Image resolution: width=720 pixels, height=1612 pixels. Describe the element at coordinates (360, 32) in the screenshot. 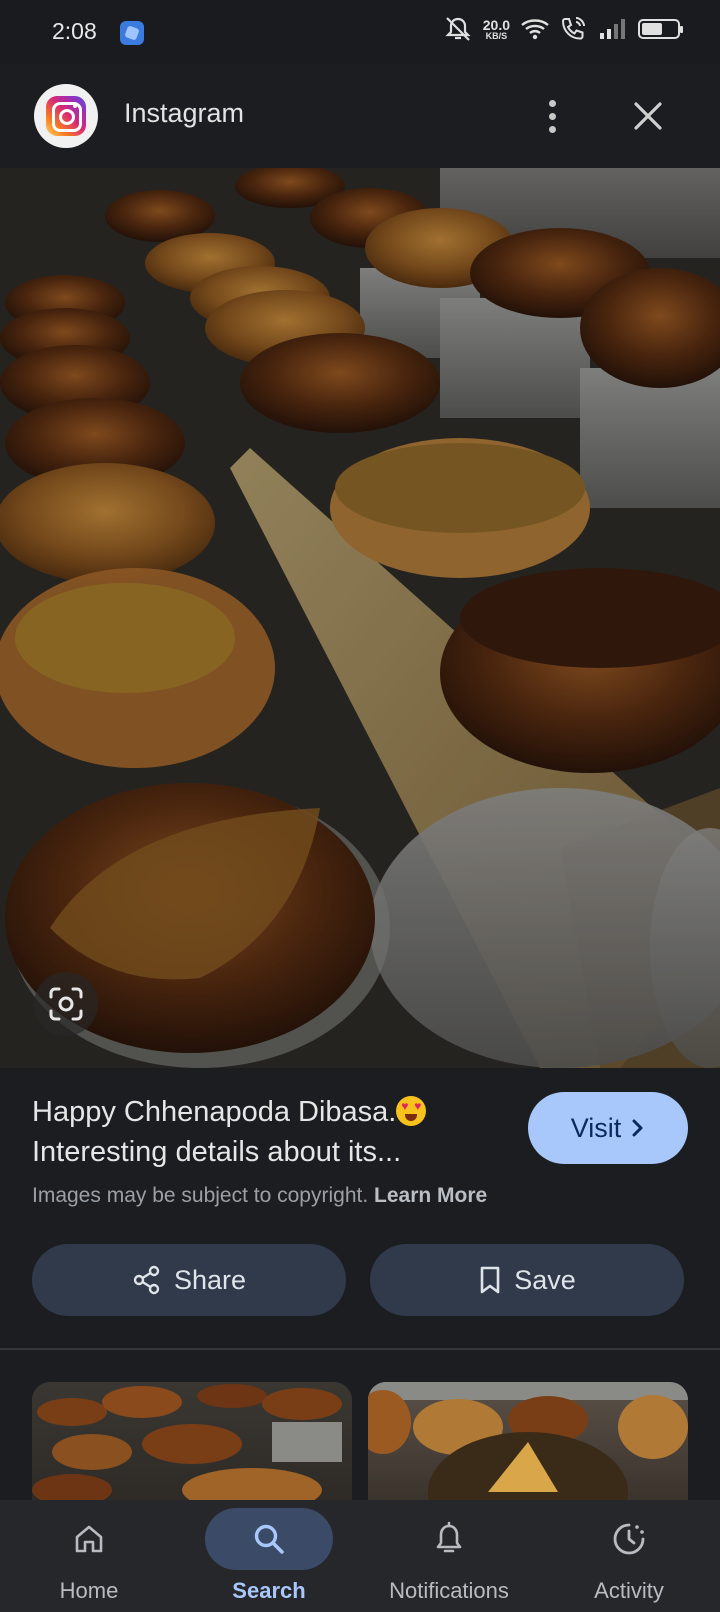

I see `status-bar: 2:08 20.0 KB/S` at that location.